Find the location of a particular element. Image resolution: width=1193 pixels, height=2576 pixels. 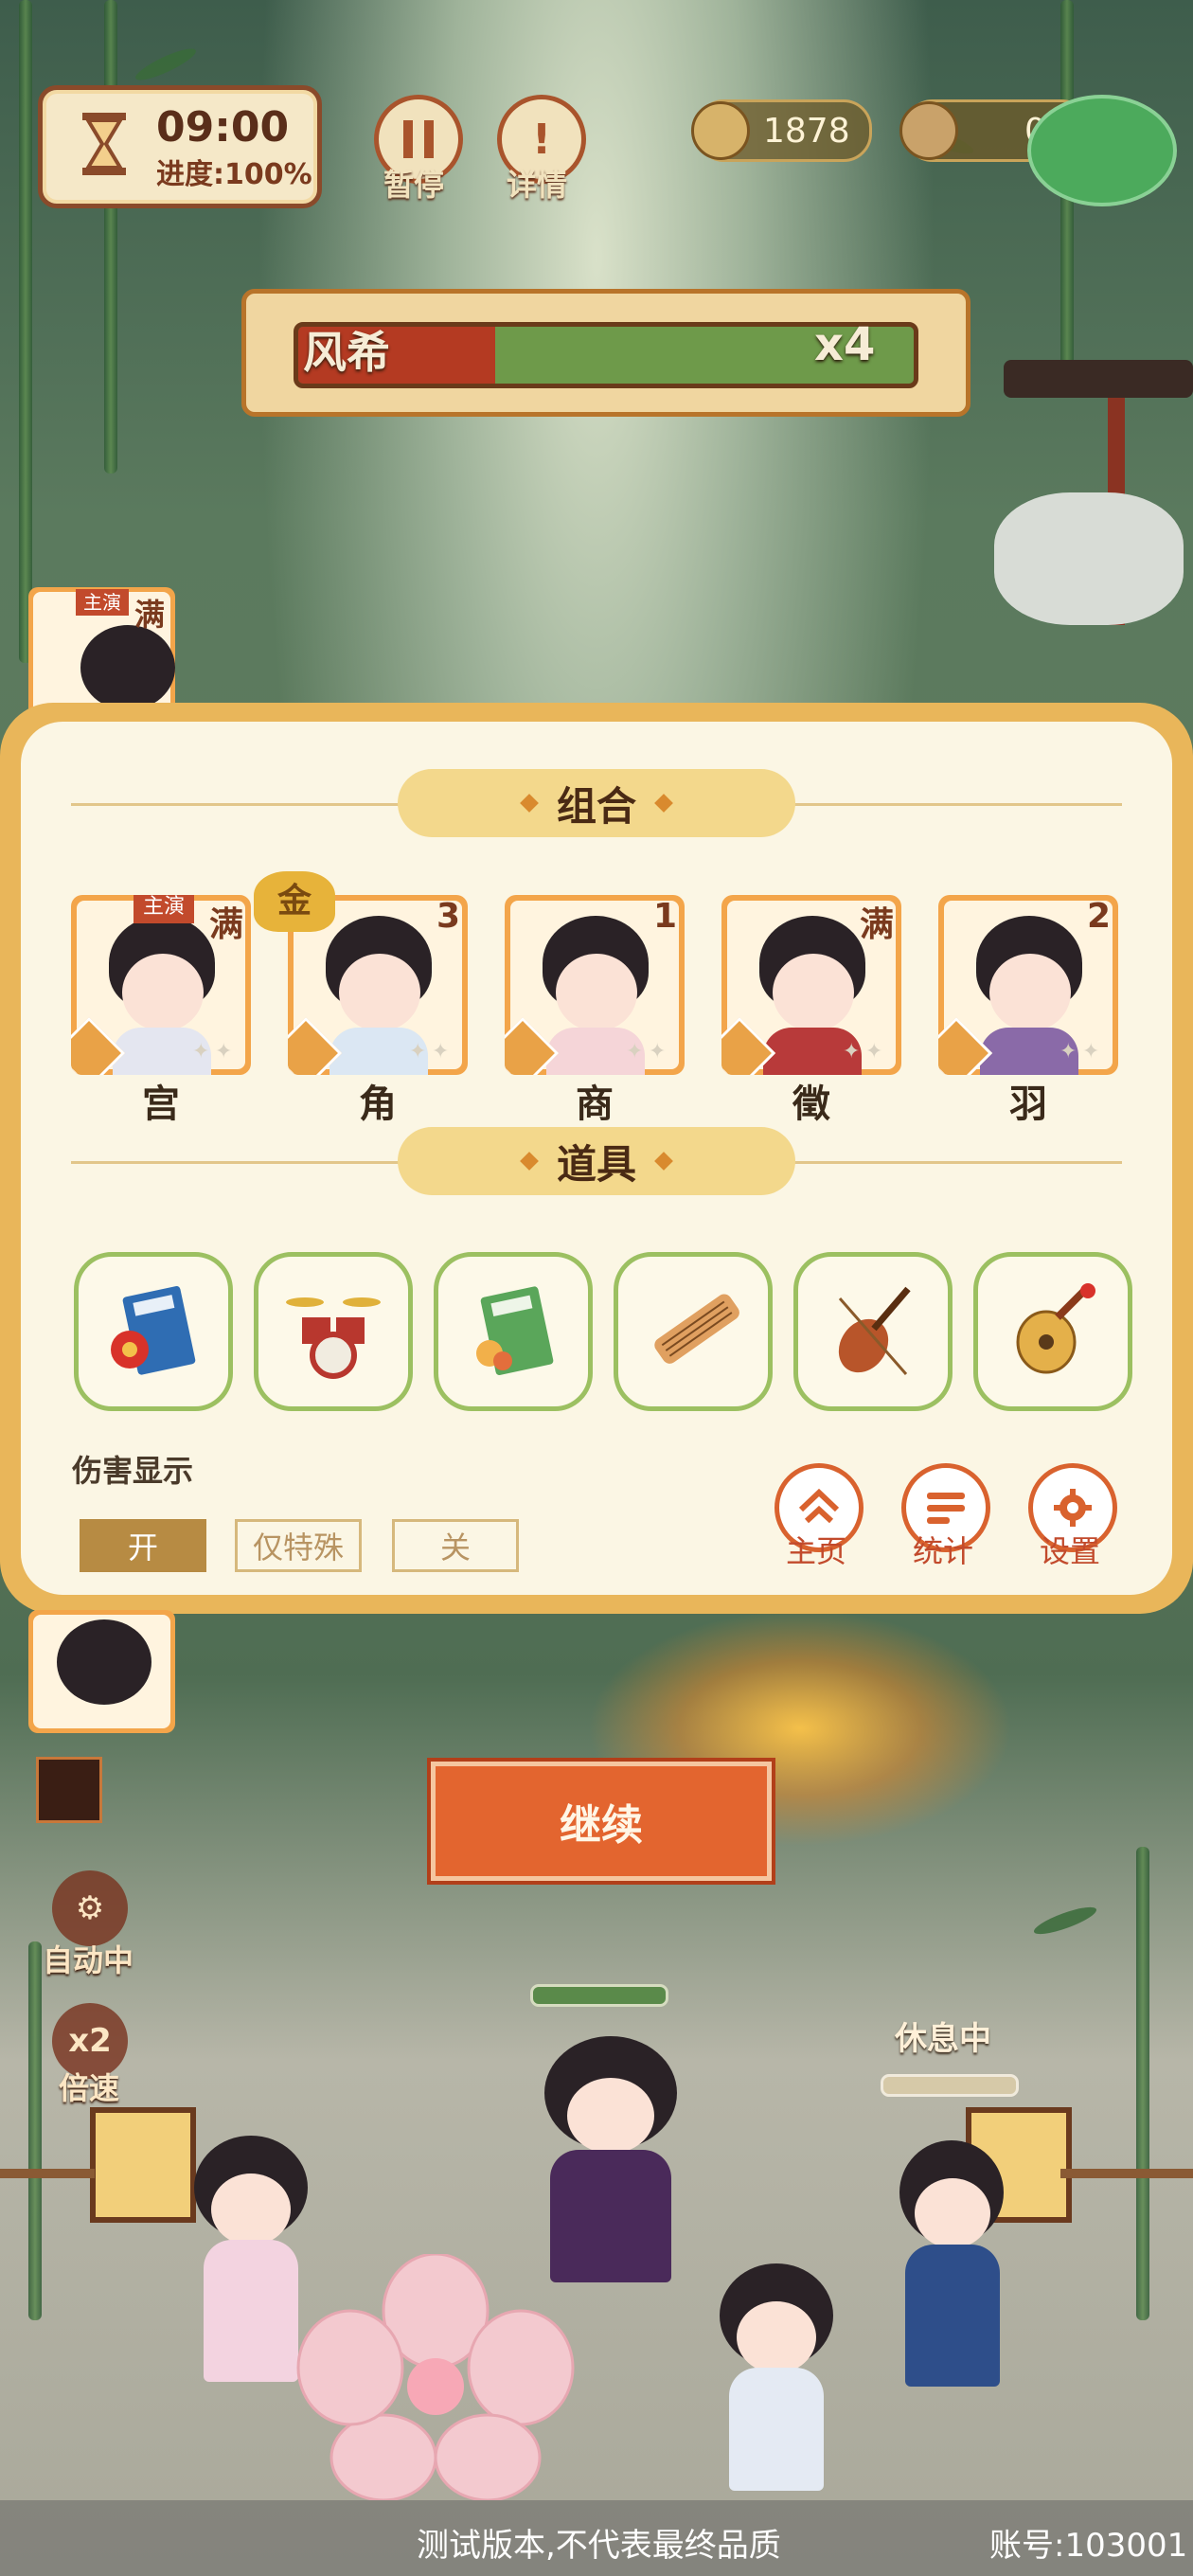

stats-button: 统计 is located at coordinates (948, 1516).